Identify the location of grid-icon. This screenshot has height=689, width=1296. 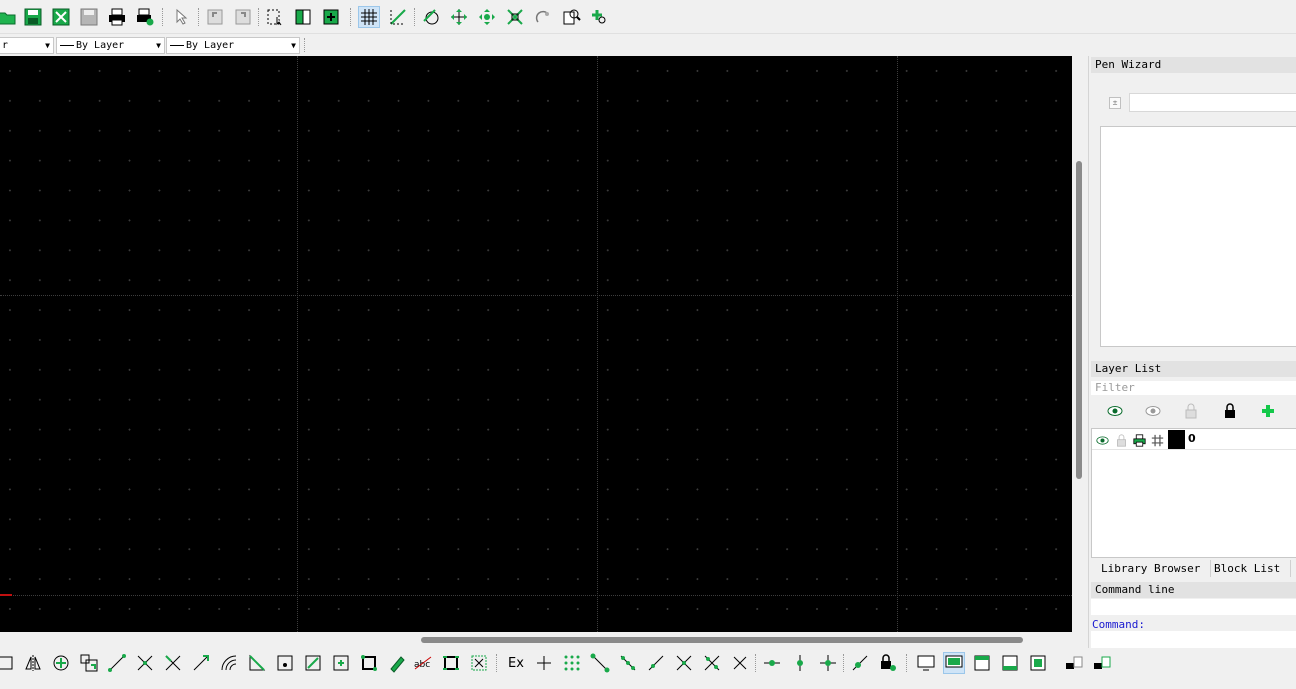
(369, 17).